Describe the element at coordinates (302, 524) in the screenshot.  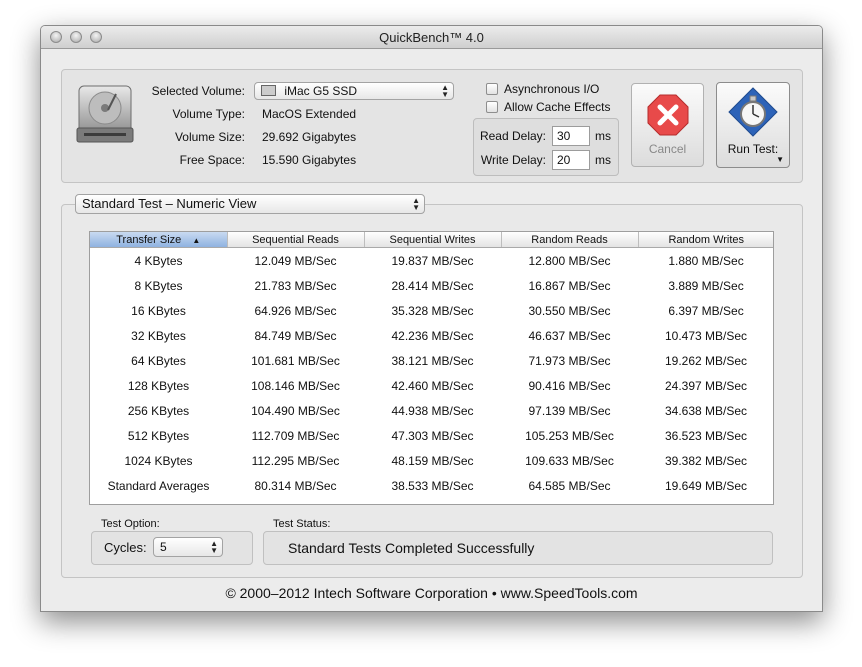
I see `test-status-label: Test Status:` at that location.